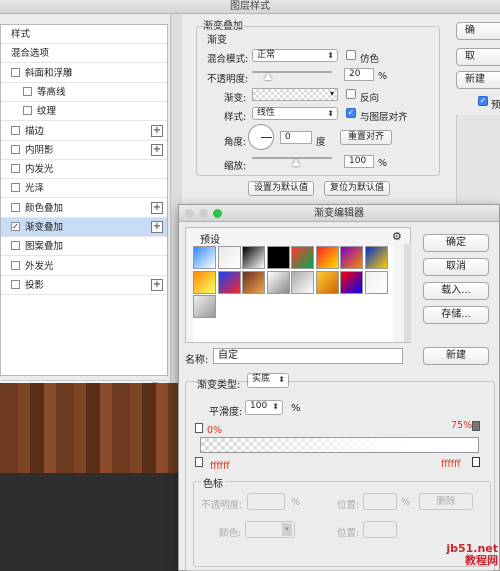  I want to click on style-list-item: 内阴影 +, so click(84, 150).